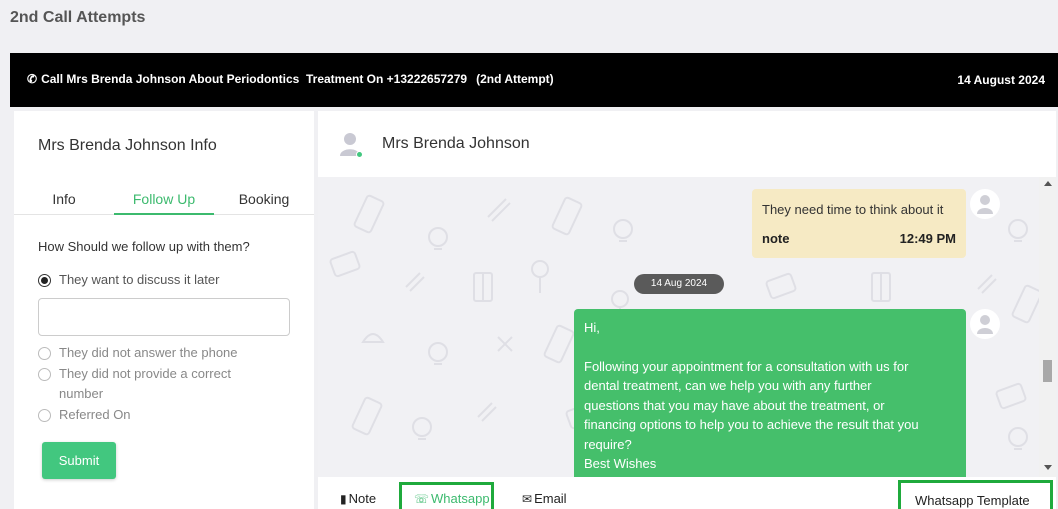 The height and width of the screenshot is (509, 1058). I want to click on whatsapp-template-button: Whatsapp Template, so click(972, 500).